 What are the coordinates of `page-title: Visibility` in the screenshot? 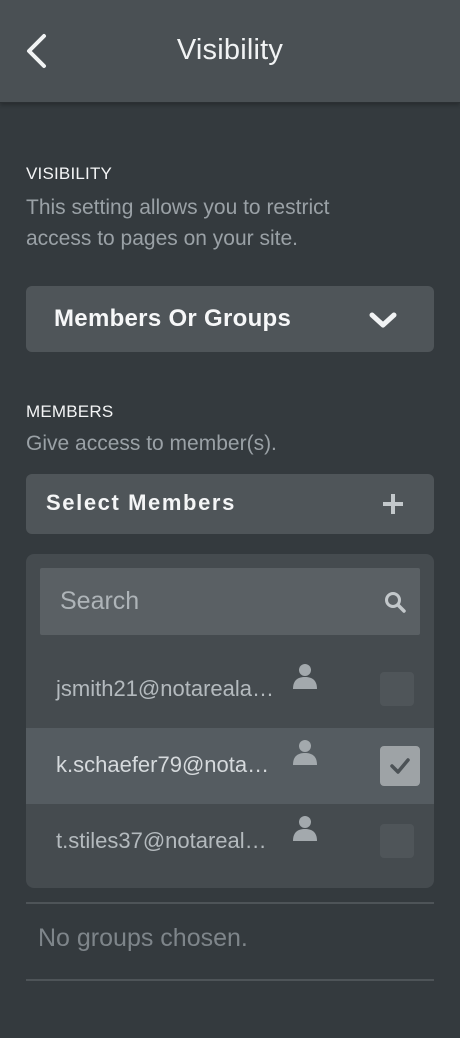 It's located at (230, 50).